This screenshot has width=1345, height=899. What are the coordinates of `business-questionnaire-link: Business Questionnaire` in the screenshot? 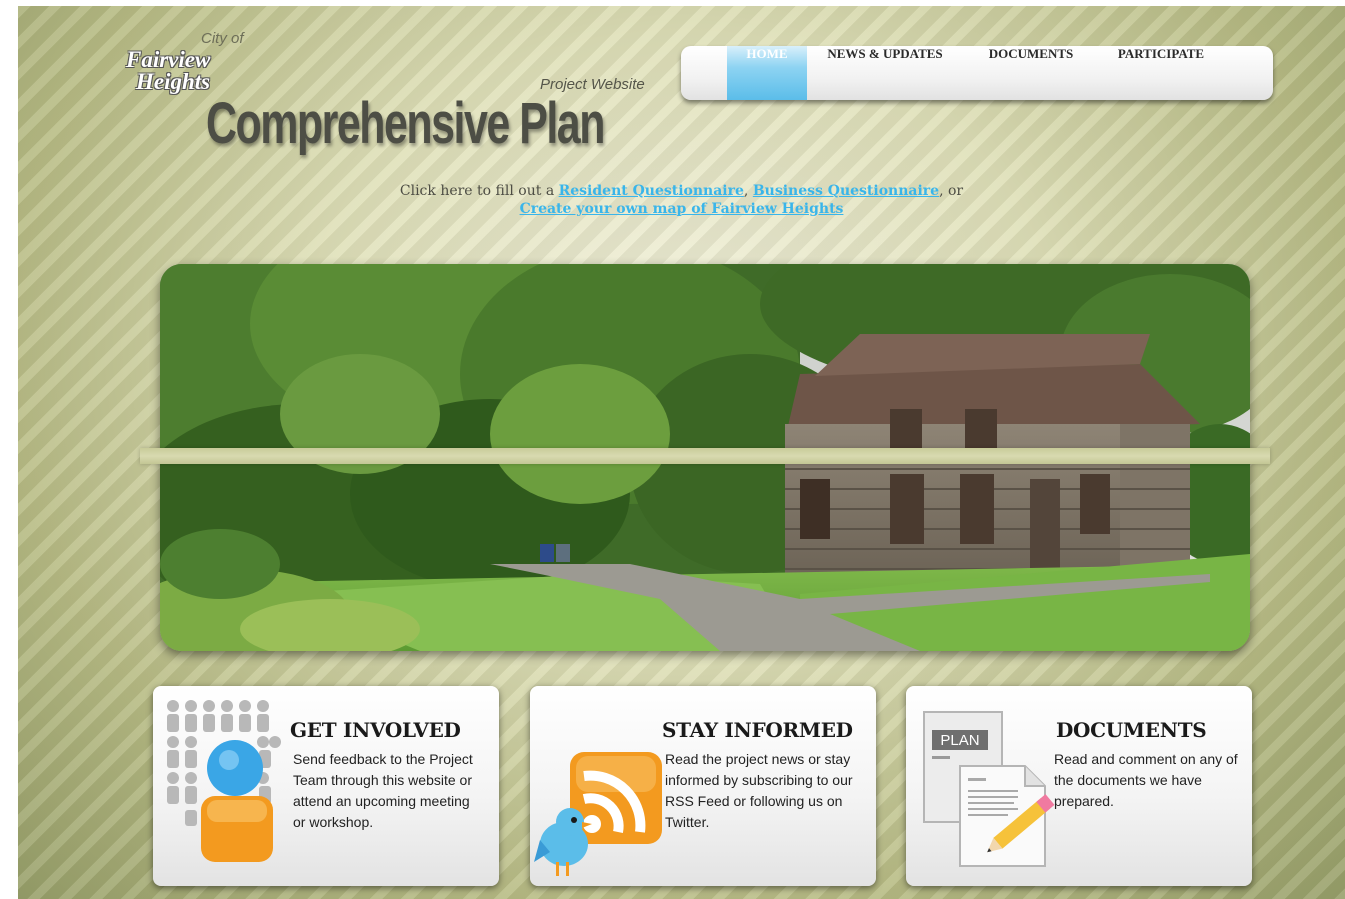 It's located at (846, 191).